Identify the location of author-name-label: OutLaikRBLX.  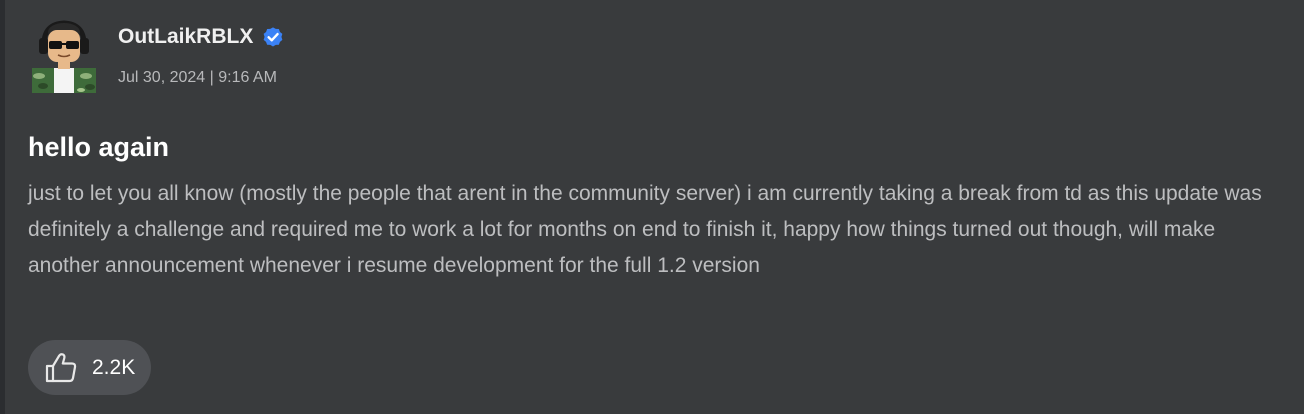
(185, 37).